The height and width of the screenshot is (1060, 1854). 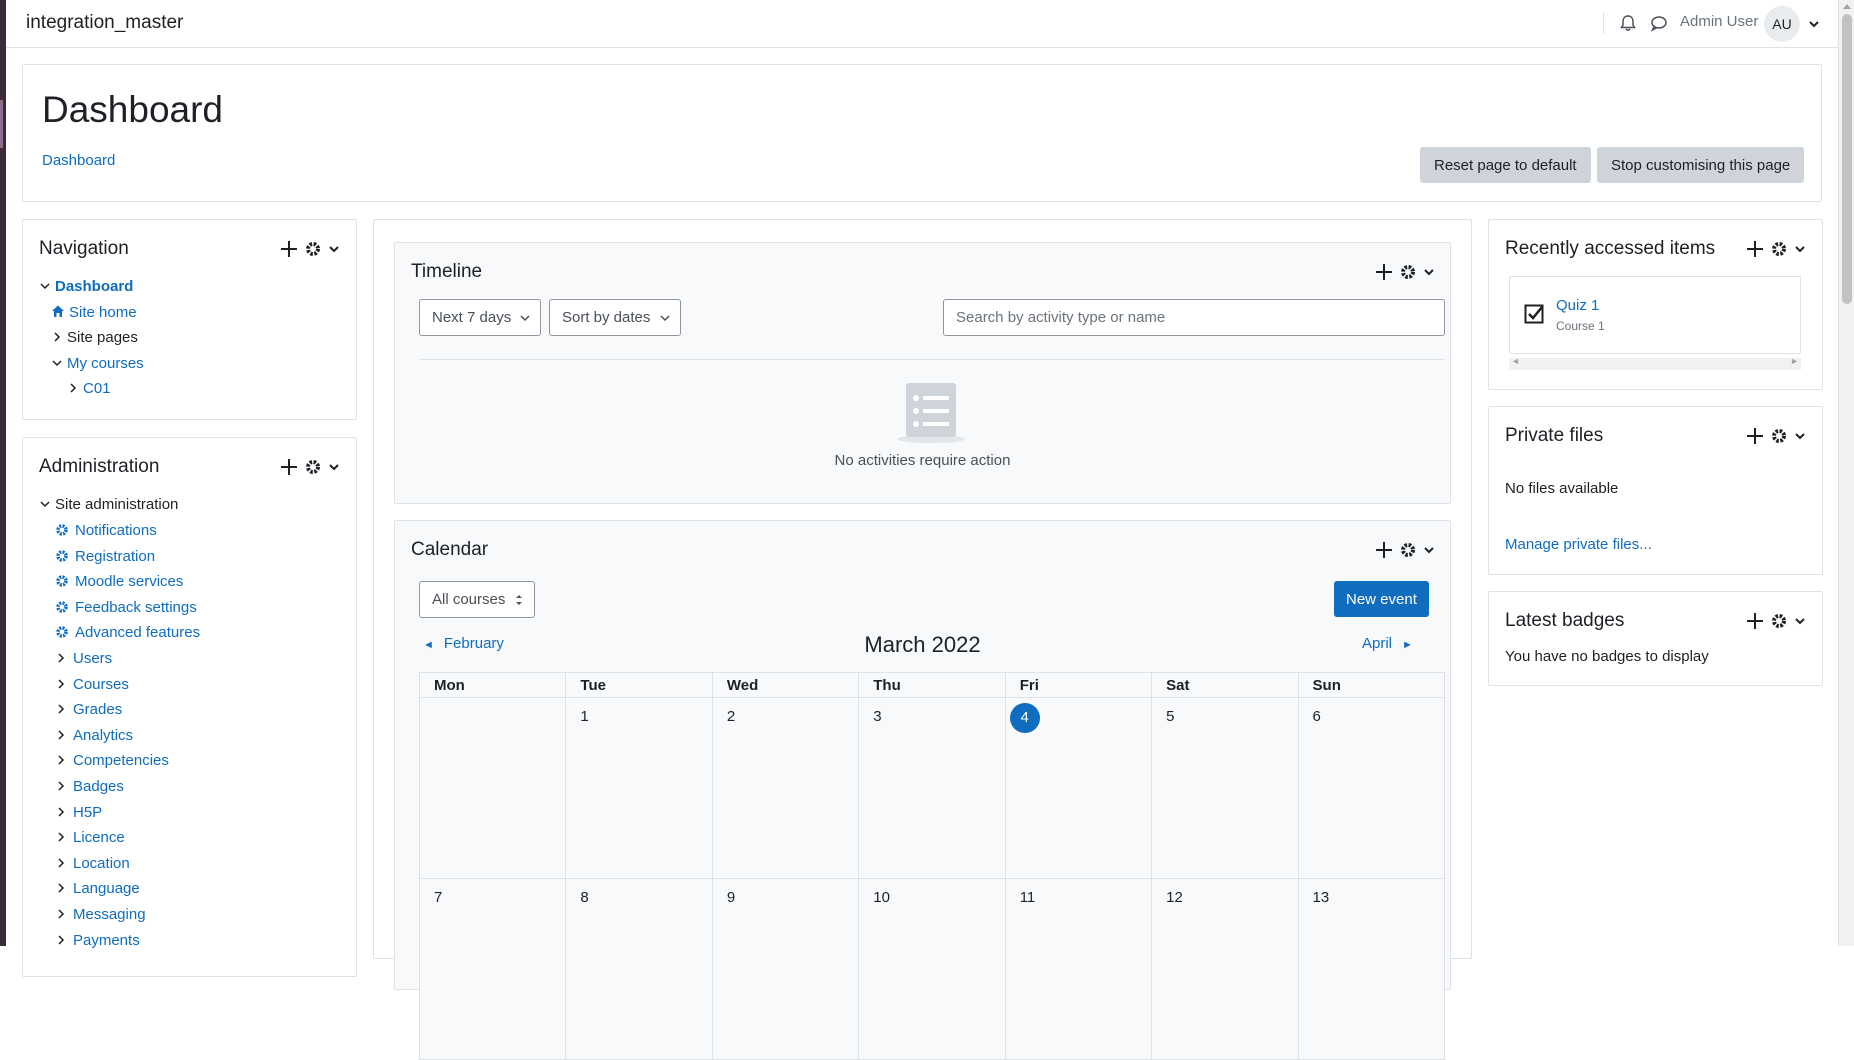 I want to click on scroll-left-arrow-icon: ◄, so click(x=1515, y=361).